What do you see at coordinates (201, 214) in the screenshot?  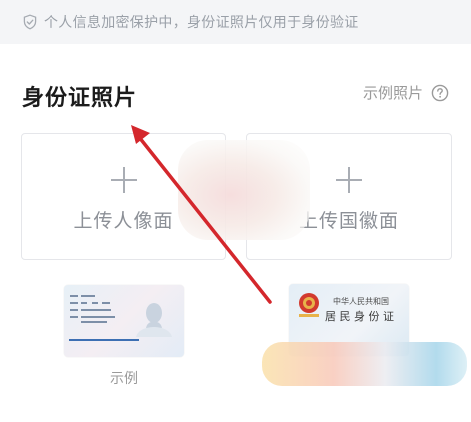 I see `red-annotation-arrow` at bounding box center [201, 214].